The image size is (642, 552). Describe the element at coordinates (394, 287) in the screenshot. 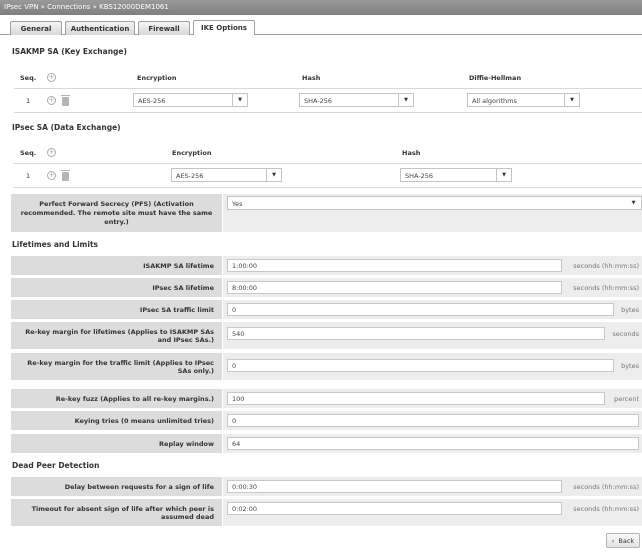

I see `ipsec-lifetime-input: 8:00:00` at that location.